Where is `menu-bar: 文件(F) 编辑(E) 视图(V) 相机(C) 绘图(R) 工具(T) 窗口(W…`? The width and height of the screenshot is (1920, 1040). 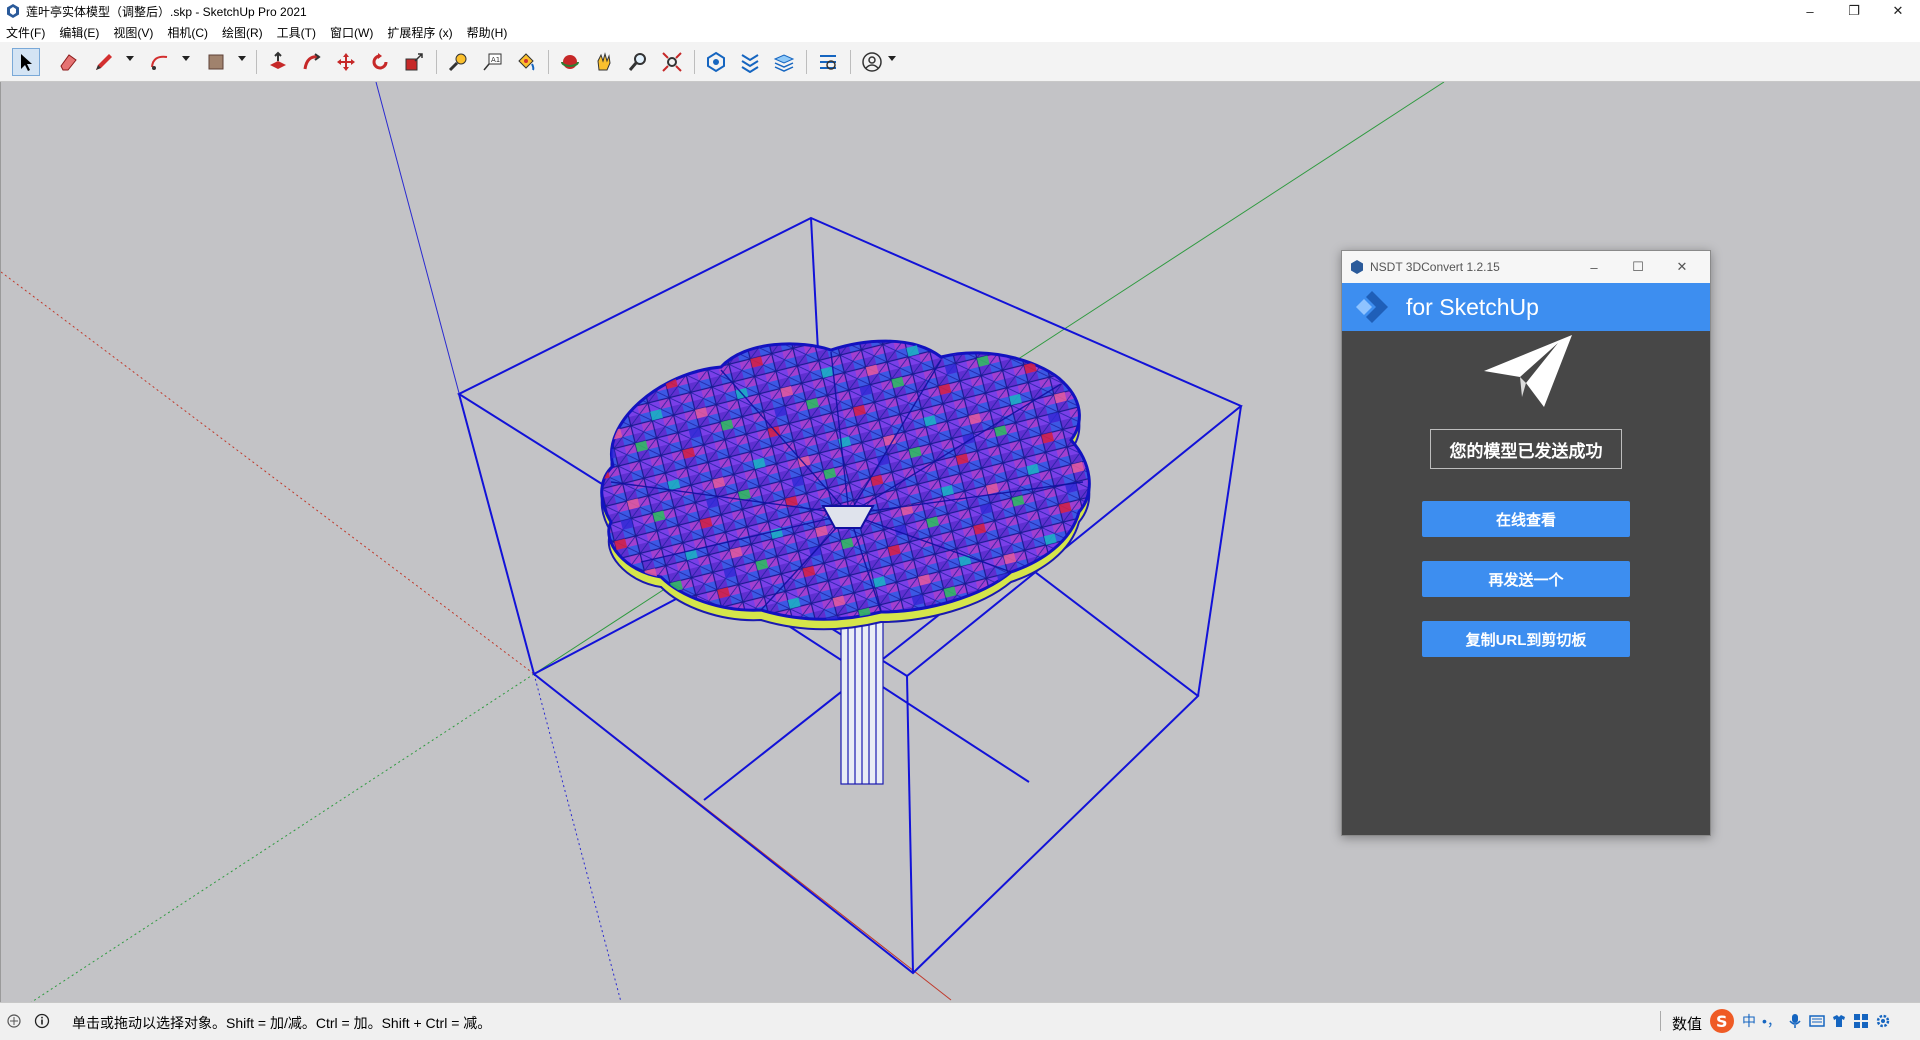
menu-bar: 文件(F) 编辑(E) 视图(V) 相机(C) 绘图(R) 工具(T) 窗口(W… is located at coordinates (960, 32).